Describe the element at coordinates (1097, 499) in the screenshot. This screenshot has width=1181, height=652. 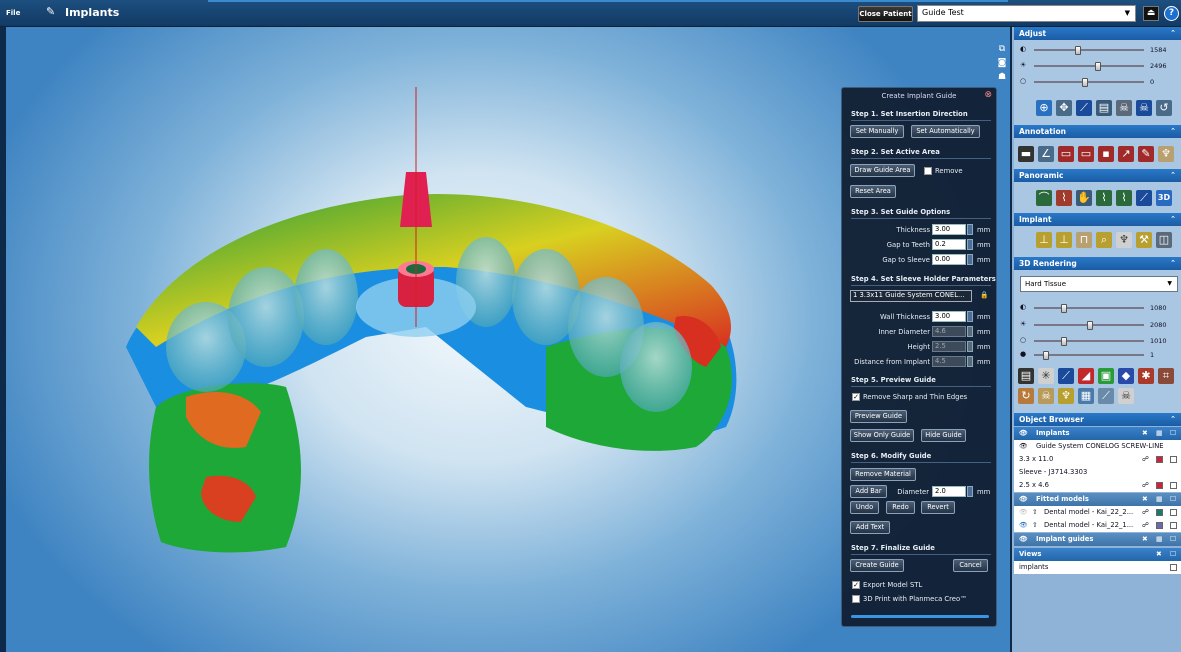
I see `fitted-models-group-row: 👁 Fitted models ✖ ▦ ☐` at that location.